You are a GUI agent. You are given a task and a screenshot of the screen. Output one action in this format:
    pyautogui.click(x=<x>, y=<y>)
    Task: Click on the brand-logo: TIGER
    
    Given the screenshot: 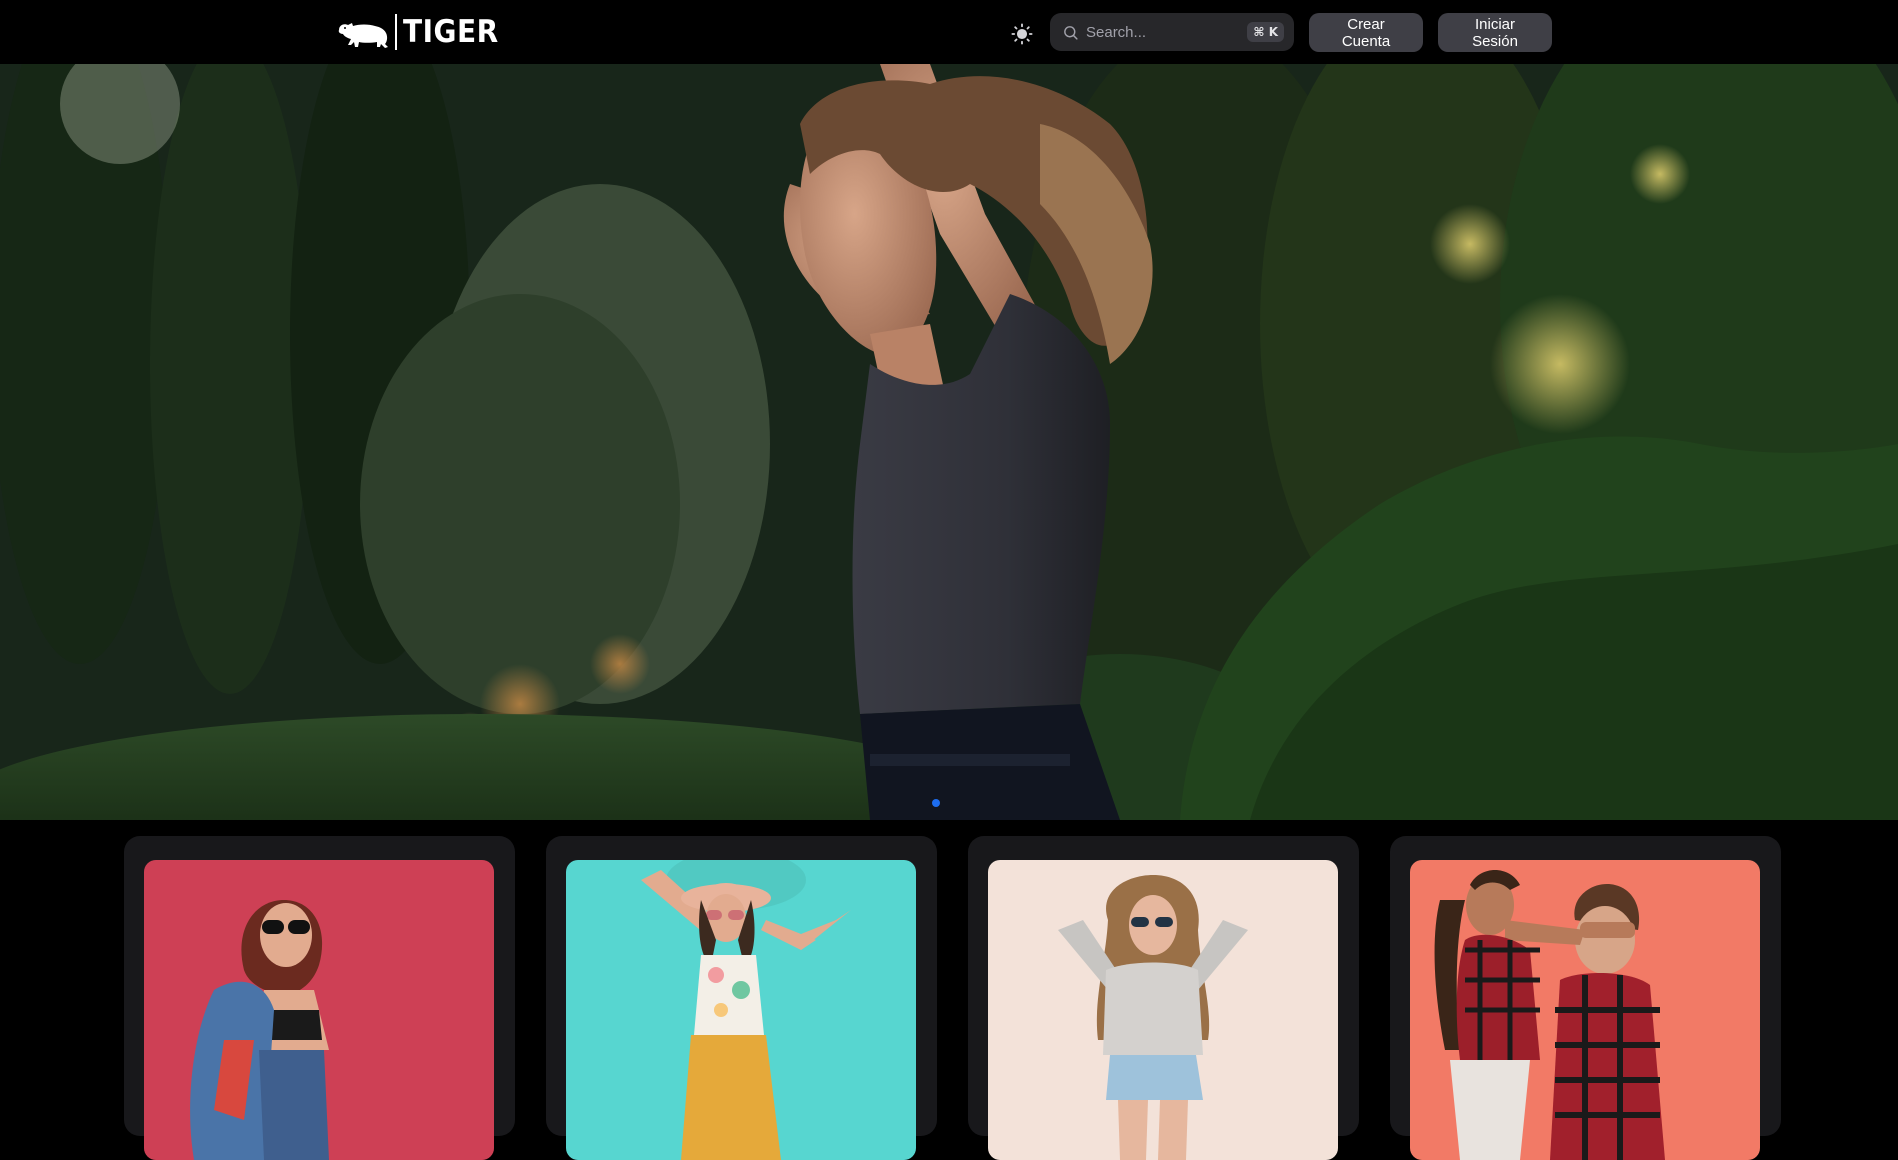 What is the action you would take?
    pyautogui.click(x=417, y=31)
    